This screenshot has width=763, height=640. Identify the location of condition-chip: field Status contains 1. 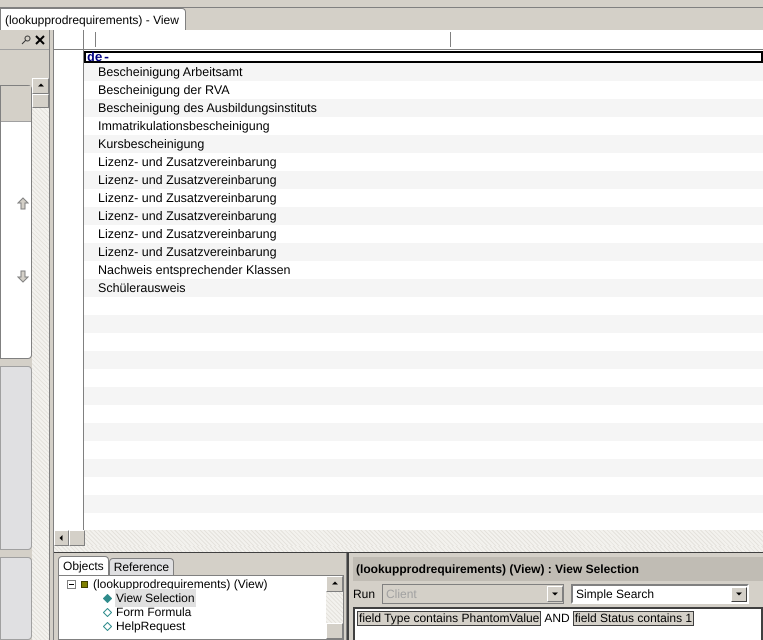
(633, 618).